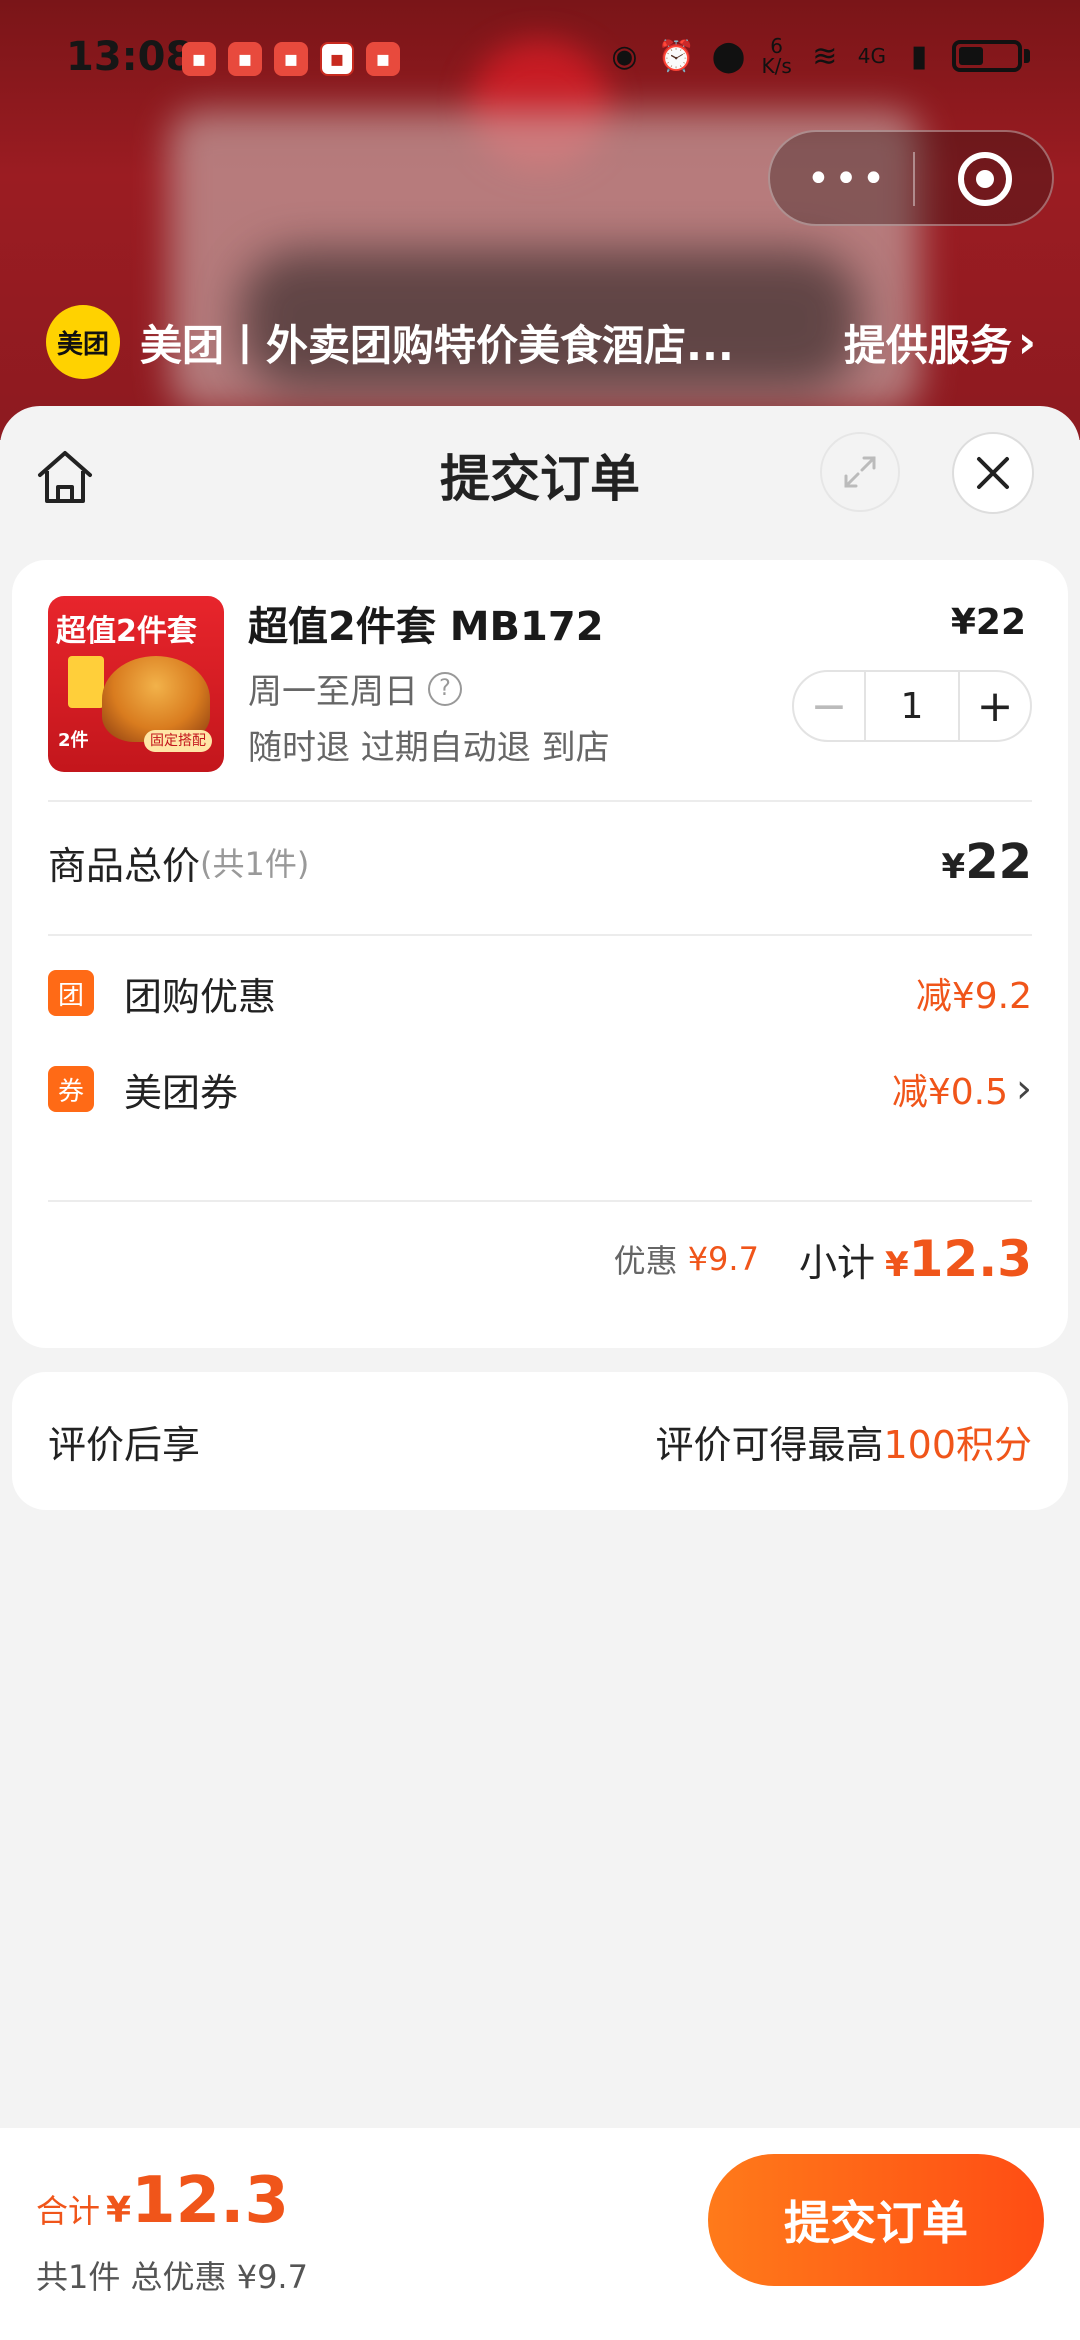 This screenshot has width=1080, height=2340. I want to click on goods-count: (共1件), so click(255, 864).